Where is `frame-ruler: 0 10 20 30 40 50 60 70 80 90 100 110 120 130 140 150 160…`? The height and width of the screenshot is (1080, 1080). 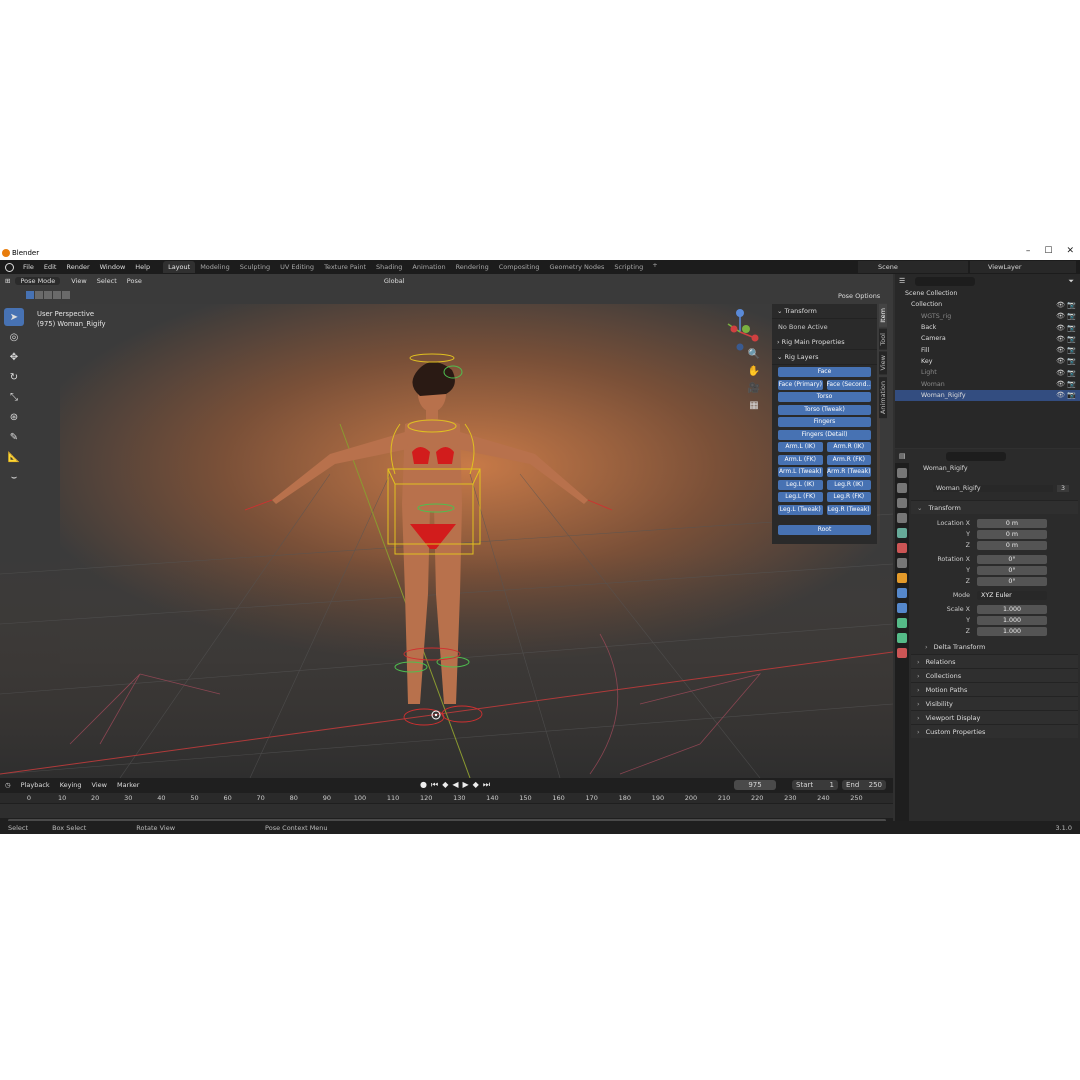
frame-ruler: 0 10 20 30 40 50 60 70 80 90 100 110 120 130 140 150 160… is located at coordinates (446, 798).